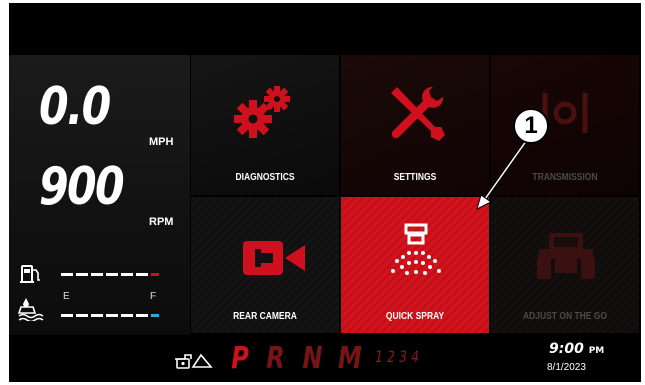 The image size is (645, 385). Describe the element at coordinates (30, 309) in the screenshot. I see `spray-tank-level-icon` at that location.